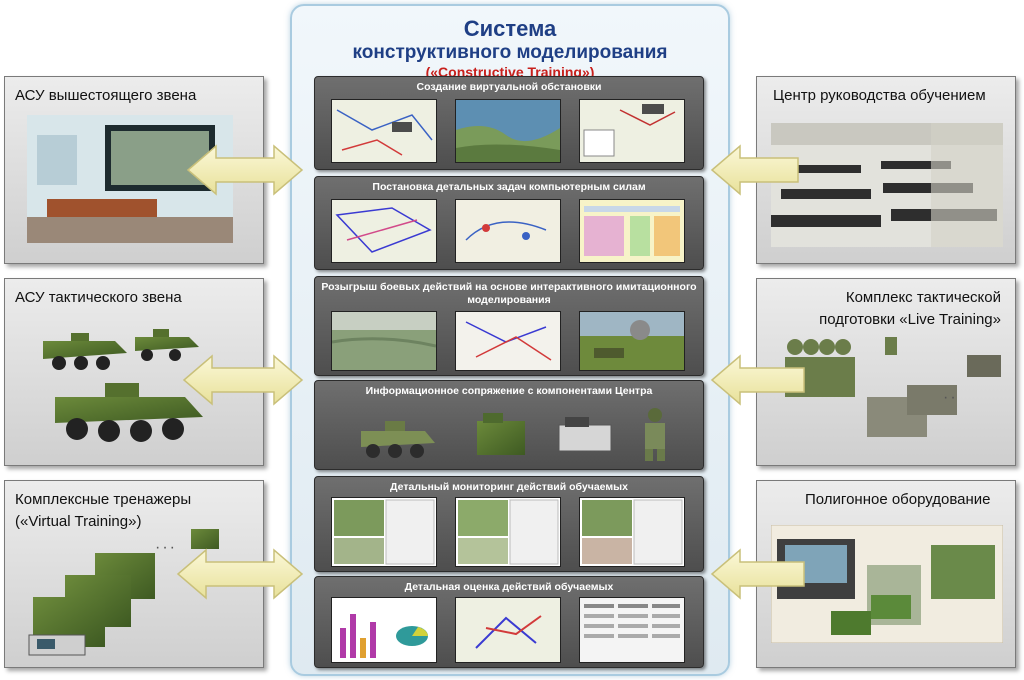 The height and width of the screenshot is (680, 1024). Describe the element at coordinates (384, 231) in the screenshot. I see `route-map-thumbnail` at that location.